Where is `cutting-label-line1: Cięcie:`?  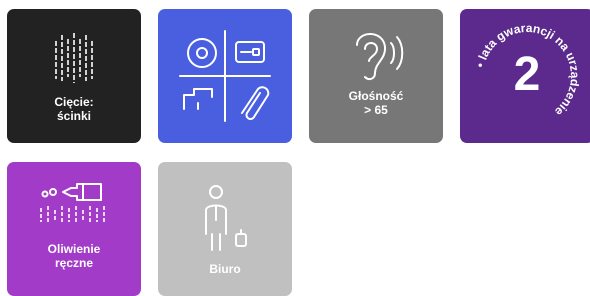
cutting-label-line1: Cięcie: is located at coordinates (74, 102).